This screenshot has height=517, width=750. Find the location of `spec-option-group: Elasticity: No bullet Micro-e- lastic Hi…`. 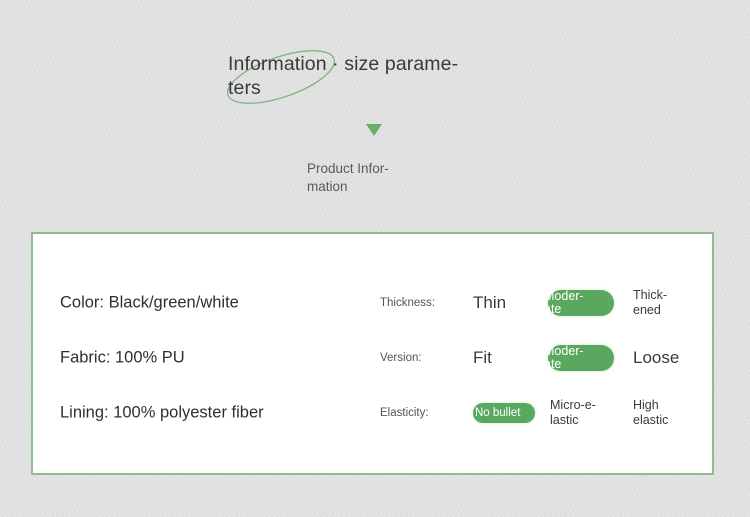

spec-option-group: Elasticity: No bullet Micro-e- lastic Hi… is located at coordinates (545, 413).